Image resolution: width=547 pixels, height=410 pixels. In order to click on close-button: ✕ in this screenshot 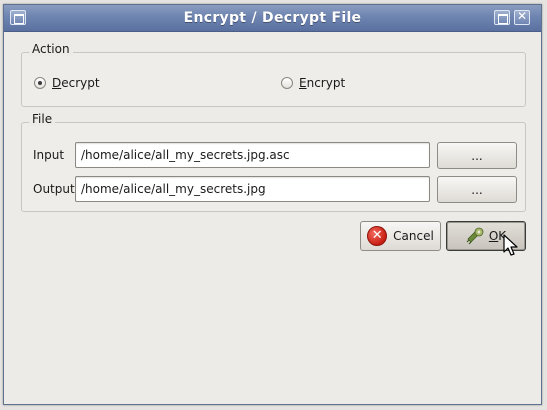, I will do `click(522, 17)`.